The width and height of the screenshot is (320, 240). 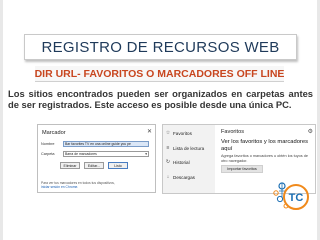 I want to click on hub-panel-title: Favoritos, so click(x=233, y=132).